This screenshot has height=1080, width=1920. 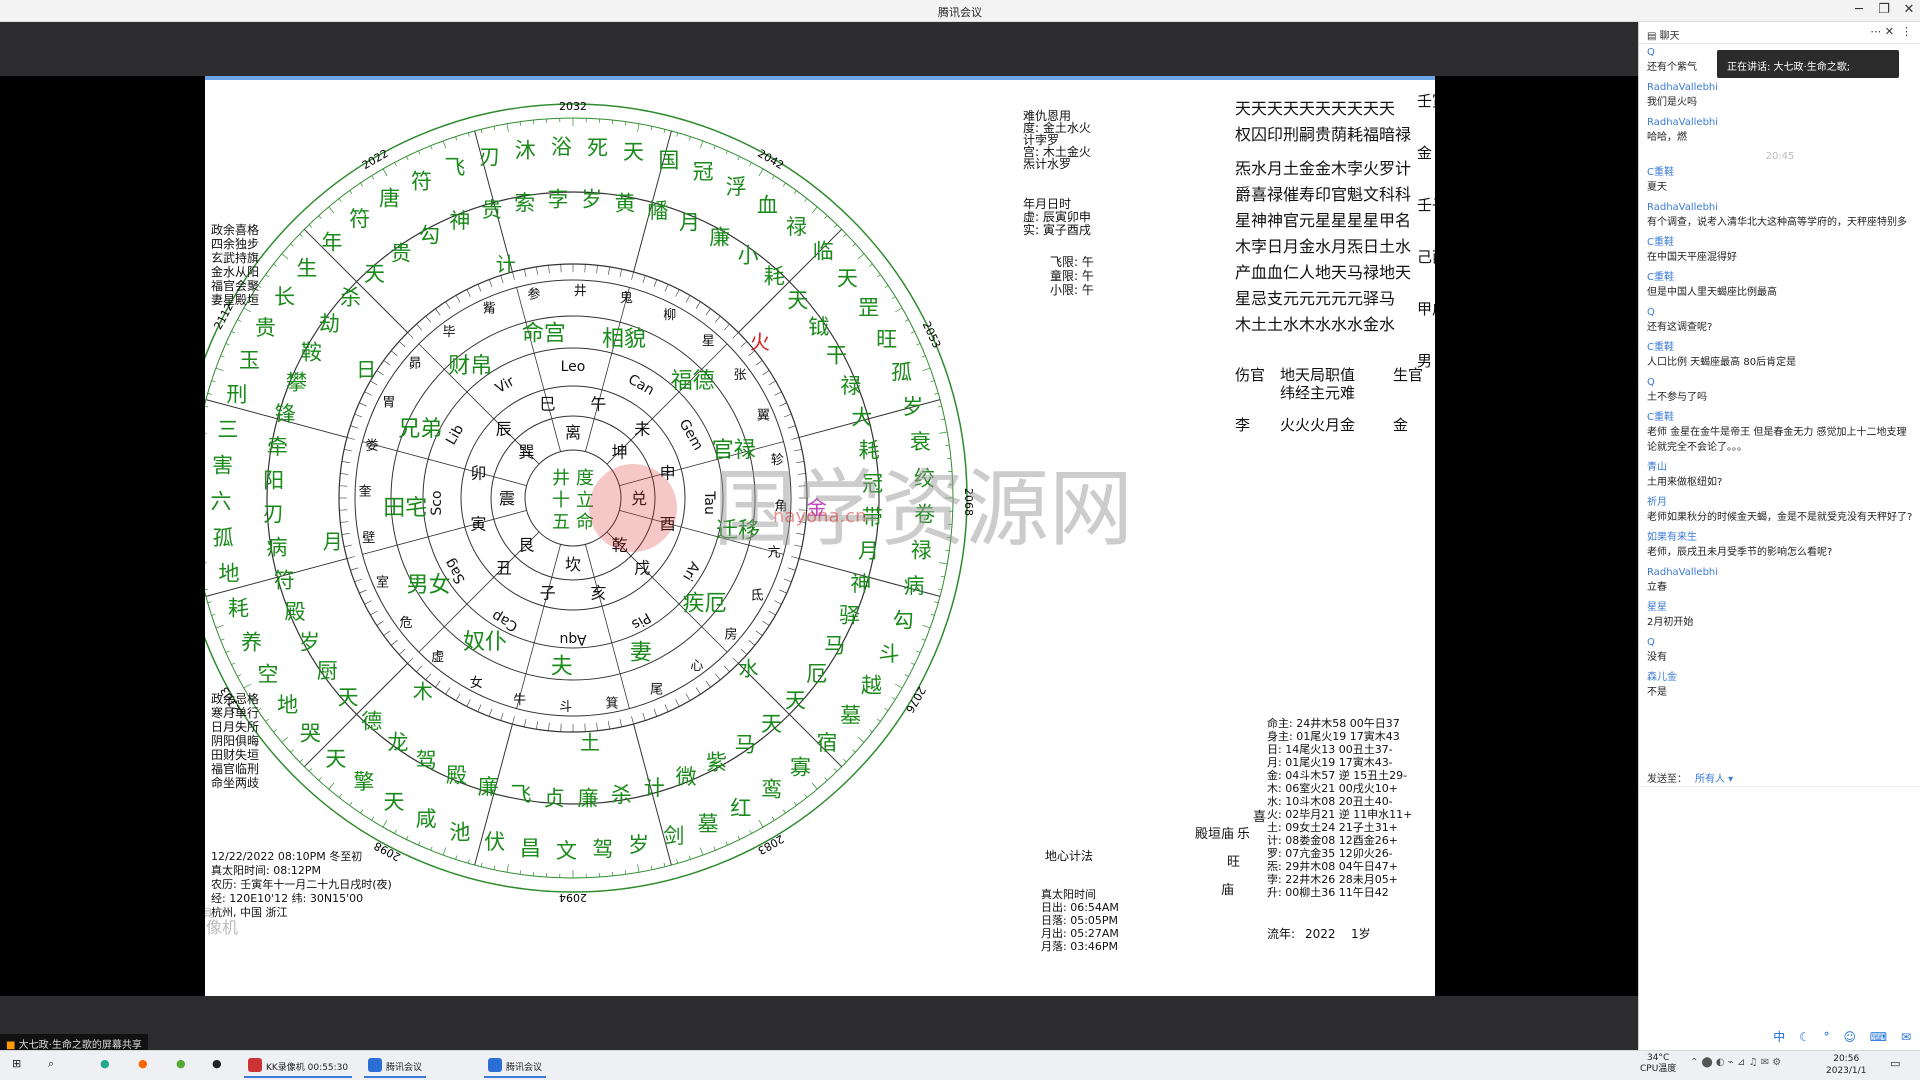 What do you see at coordinates (309, 642) in the screenshot?
I see `middle-star-label: 岁` at bounding box center [309, 642].